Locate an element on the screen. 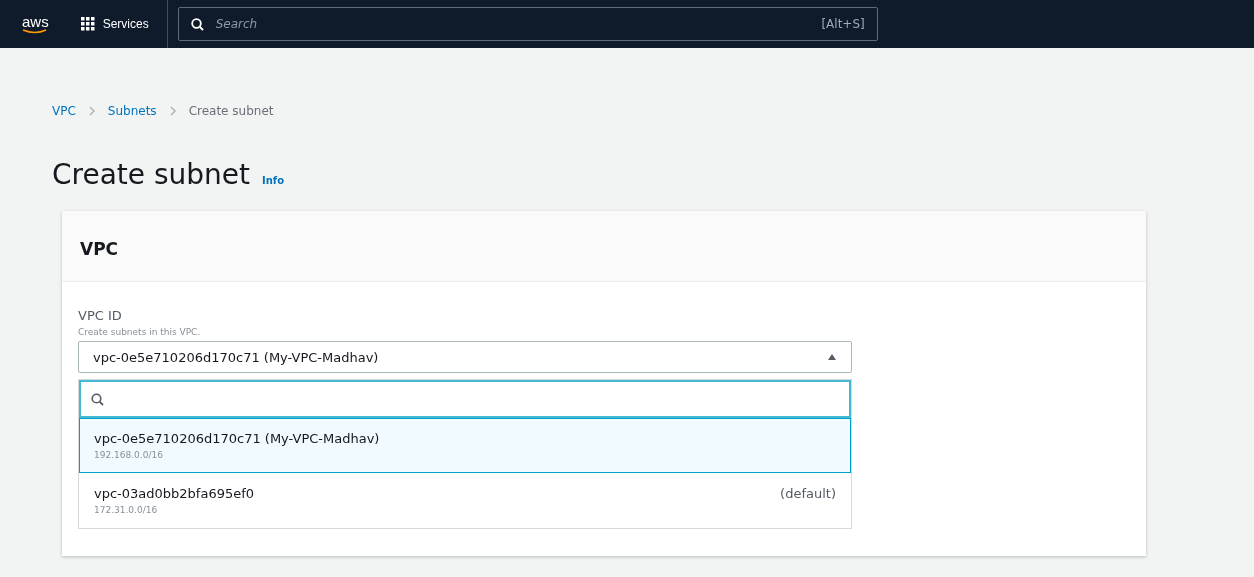 The height and width of the screenshot is (577, 1254). option-description: 172.31.0.0/16 is located at coordinates (126, 510).